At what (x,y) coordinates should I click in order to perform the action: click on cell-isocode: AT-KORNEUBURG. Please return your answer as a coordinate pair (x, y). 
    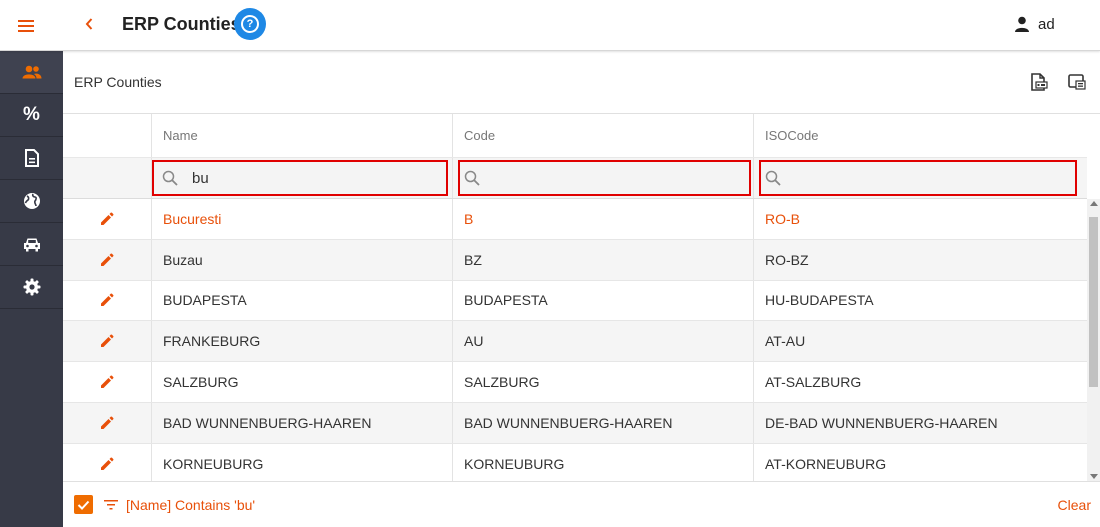
    Looking at the image, I should click on (826, 463).